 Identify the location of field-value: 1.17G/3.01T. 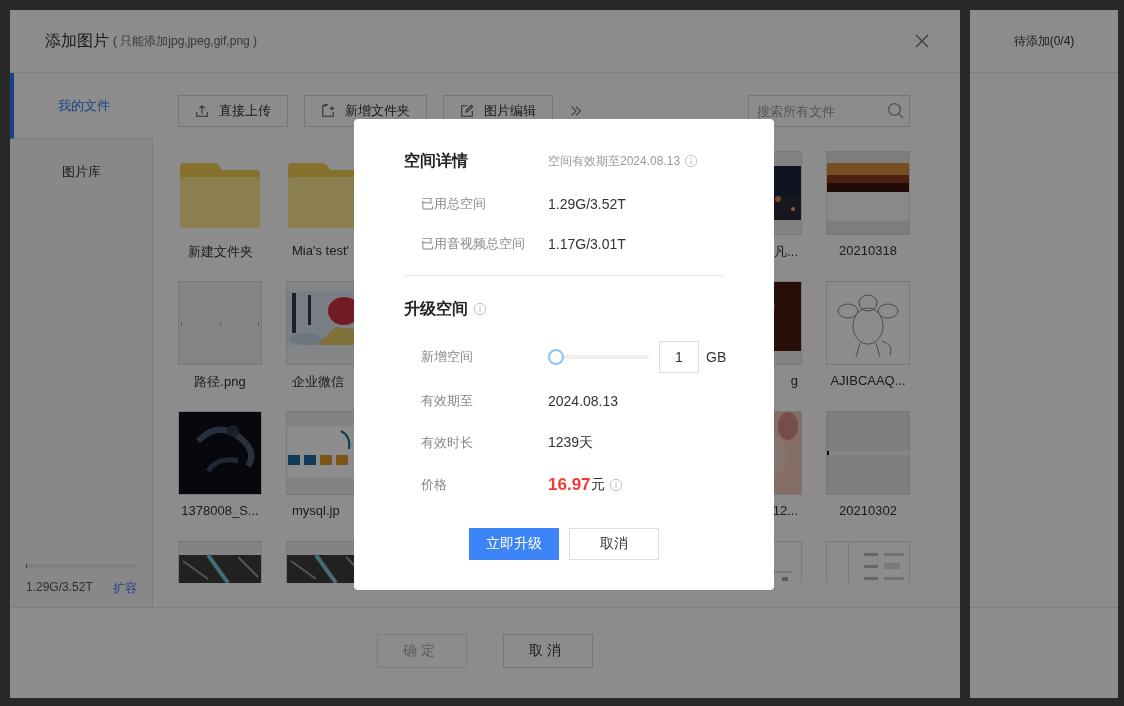
(587, 244).